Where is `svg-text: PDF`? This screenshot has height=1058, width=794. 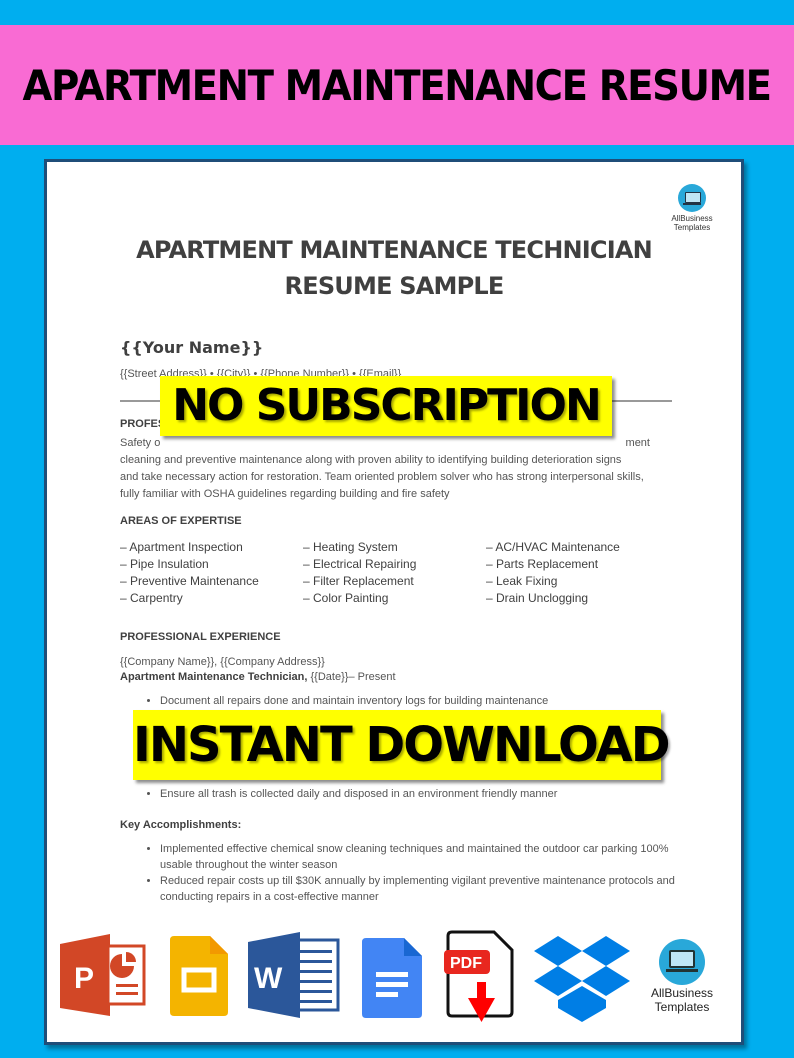 svg-text: PDF is located at coordinates (466, 963).